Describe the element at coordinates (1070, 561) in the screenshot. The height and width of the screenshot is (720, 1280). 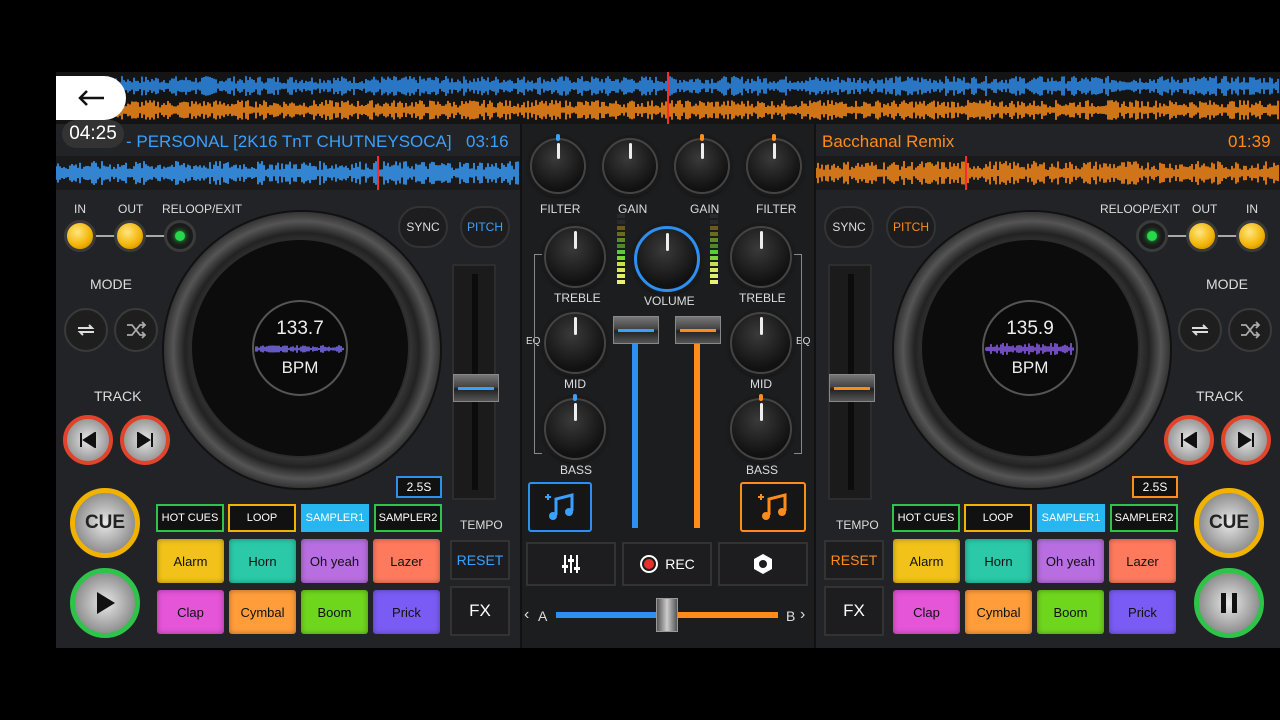
I see `right-pad-oh-yeah: Oh yeah` at that location.